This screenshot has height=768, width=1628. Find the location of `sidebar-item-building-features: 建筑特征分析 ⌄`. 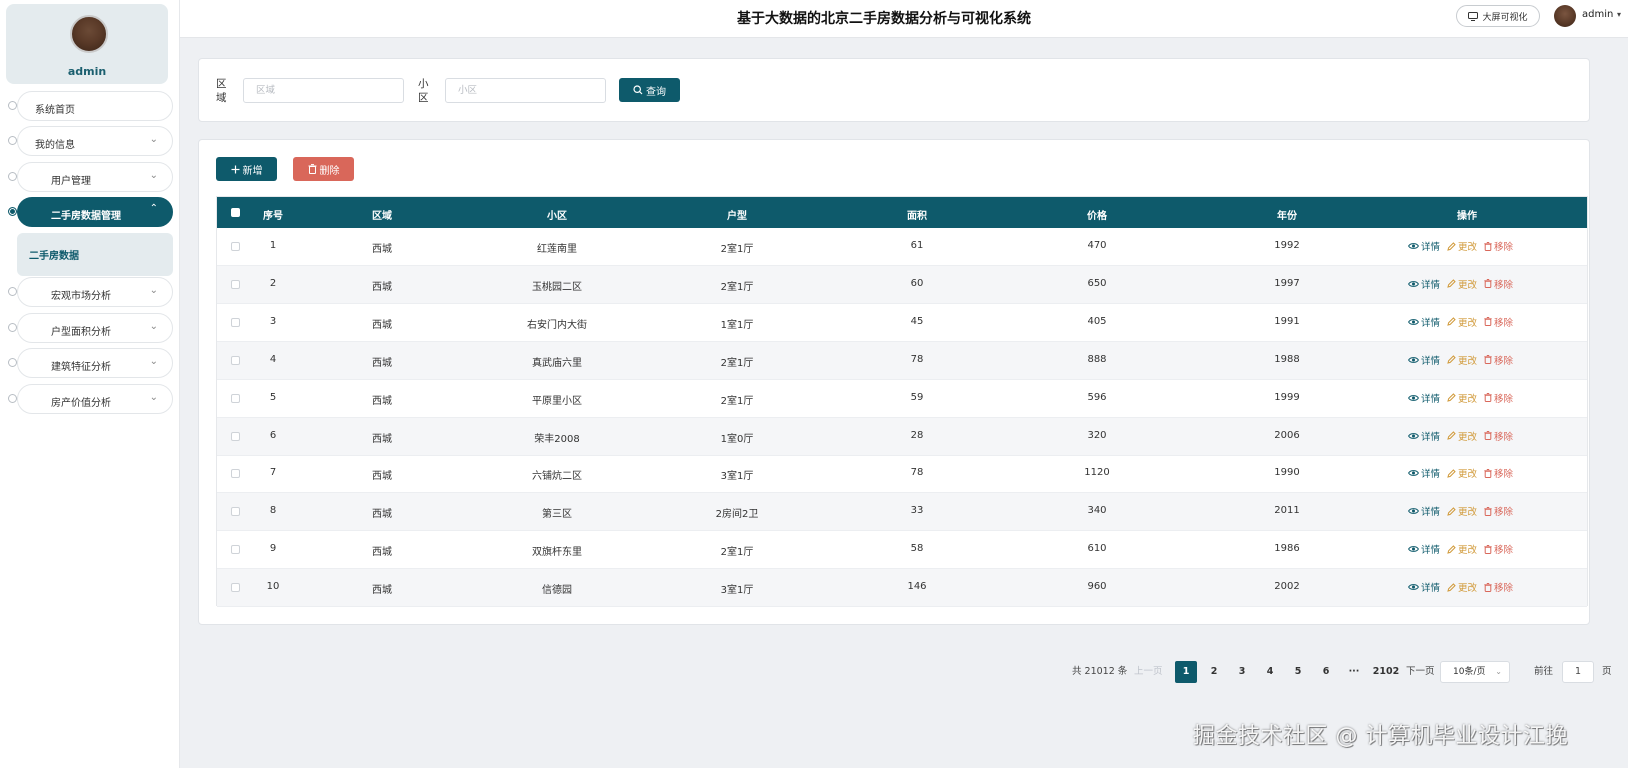

sidebar-item-building-features: 建筑特征分析 ⌄ is located at coordinates (95, 363).